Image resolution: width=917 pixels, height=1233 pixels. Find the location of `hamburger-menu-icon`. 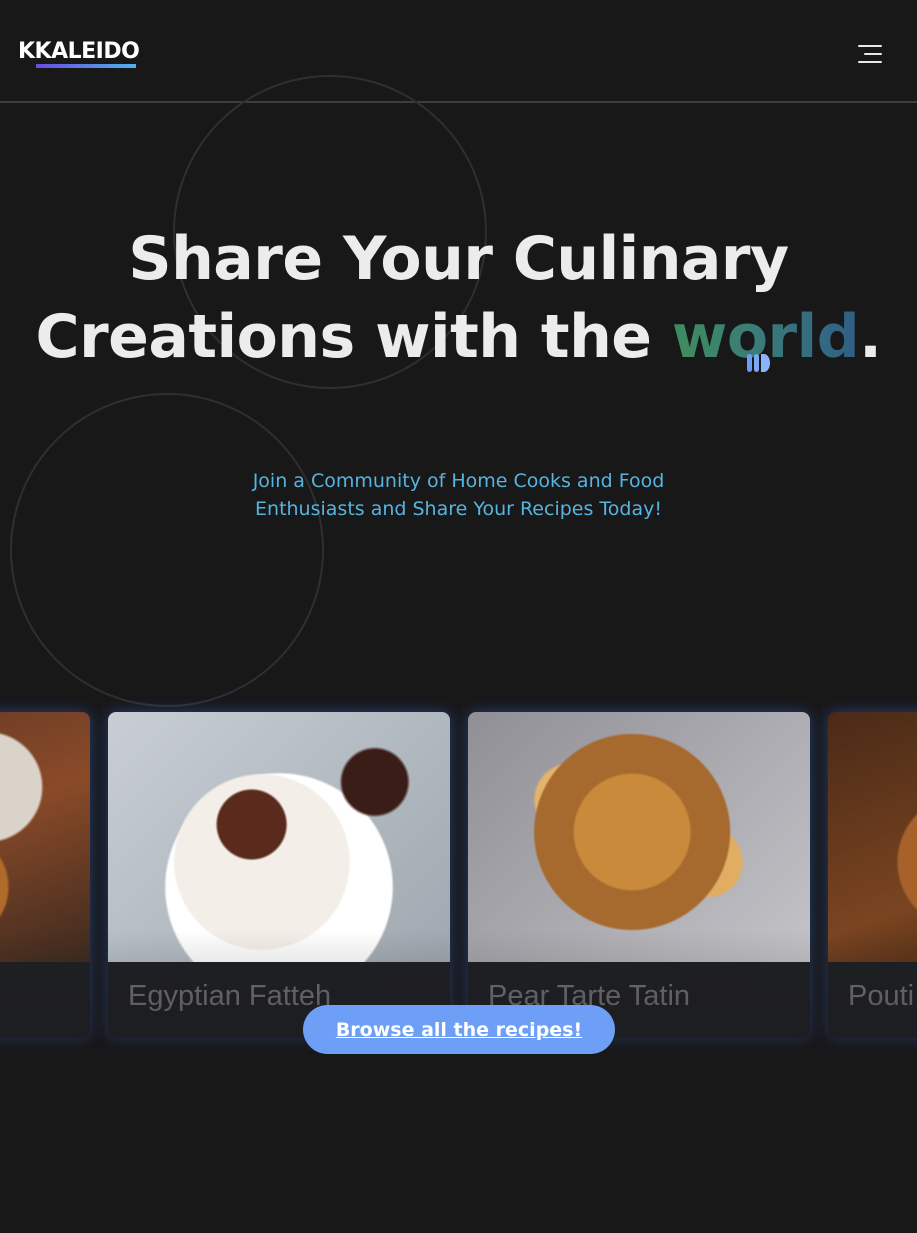

hamburger-menu-icon is located at coordinates (868, 54).